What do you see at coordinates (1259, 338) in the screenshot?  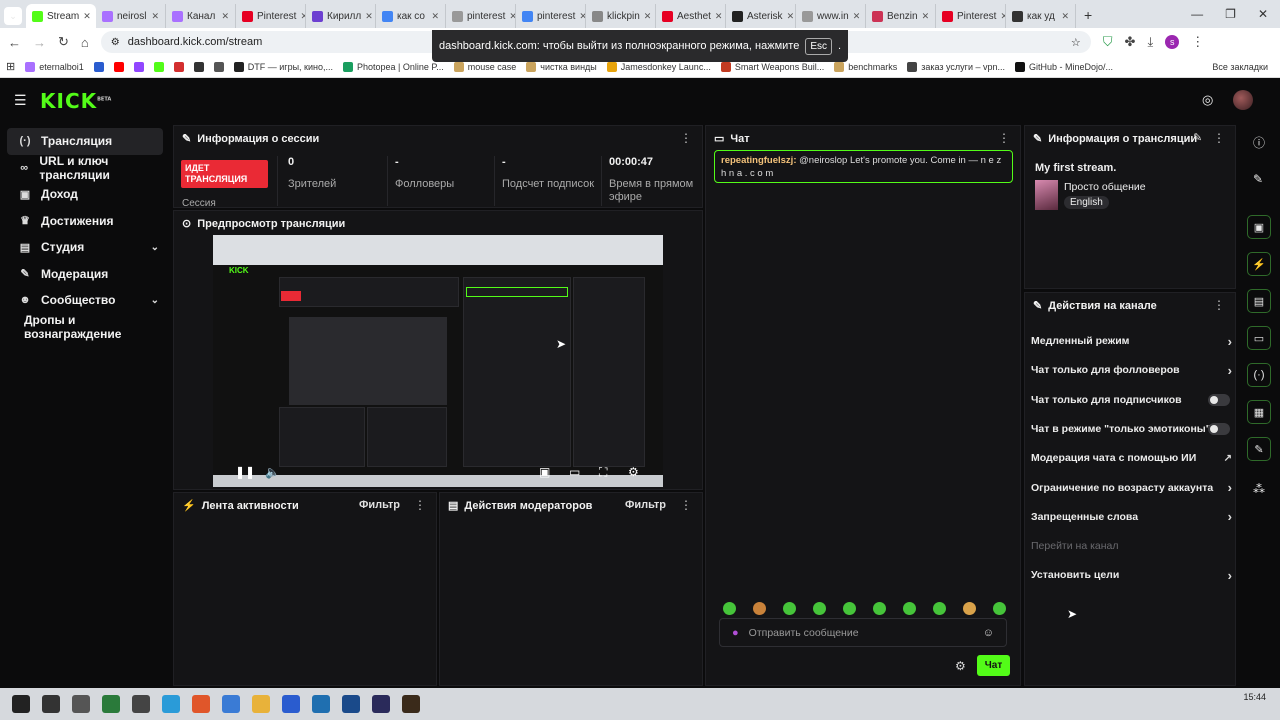 I see `rail-widget-chat: ▭` at bounding box center [1259, 338].